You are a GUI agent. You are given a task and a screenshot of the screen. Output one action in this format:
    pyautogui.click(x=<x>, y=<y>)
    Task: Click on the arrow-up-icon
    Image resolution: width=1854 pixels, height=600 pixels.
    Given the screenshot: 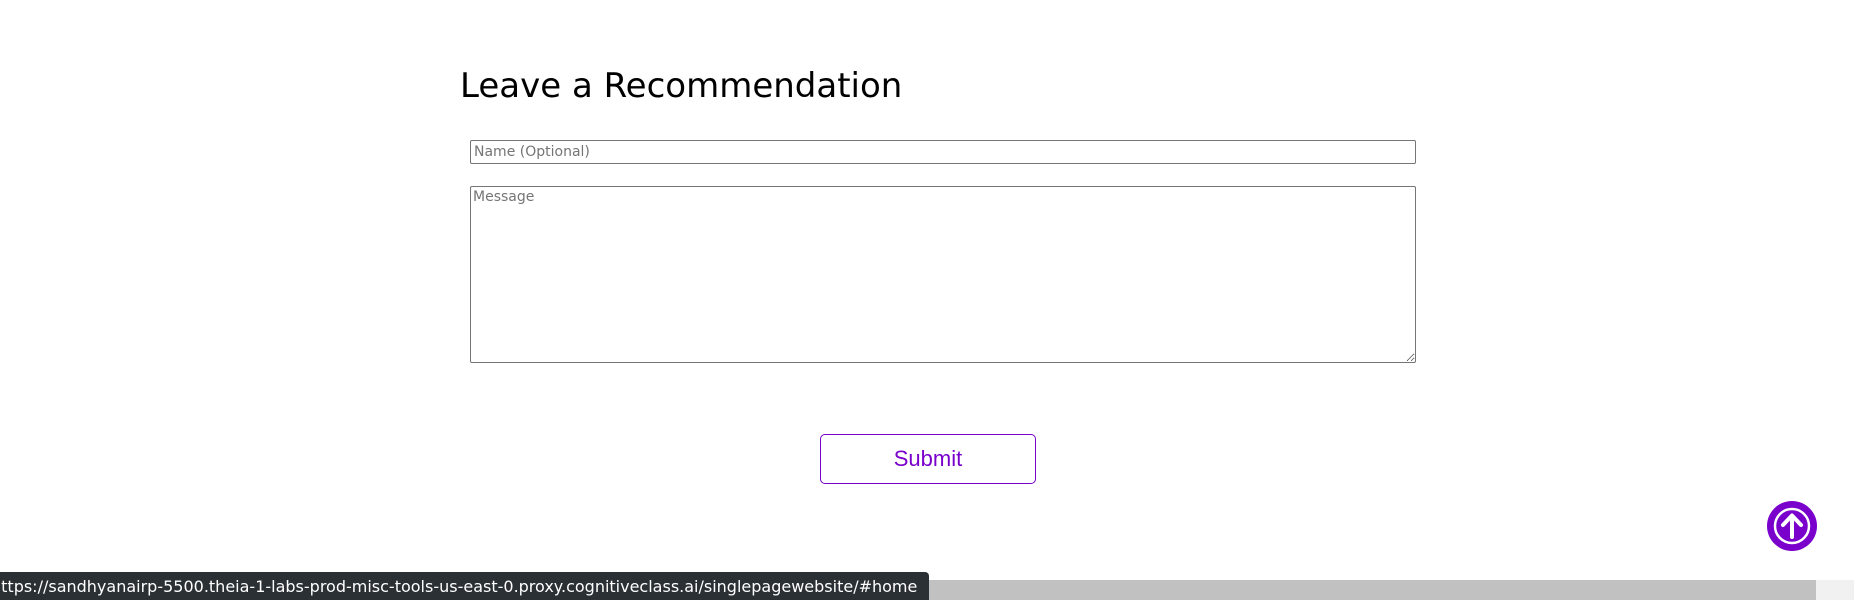 What is the action you would take?
    pyautogui.click(x=1792, y=526)
    